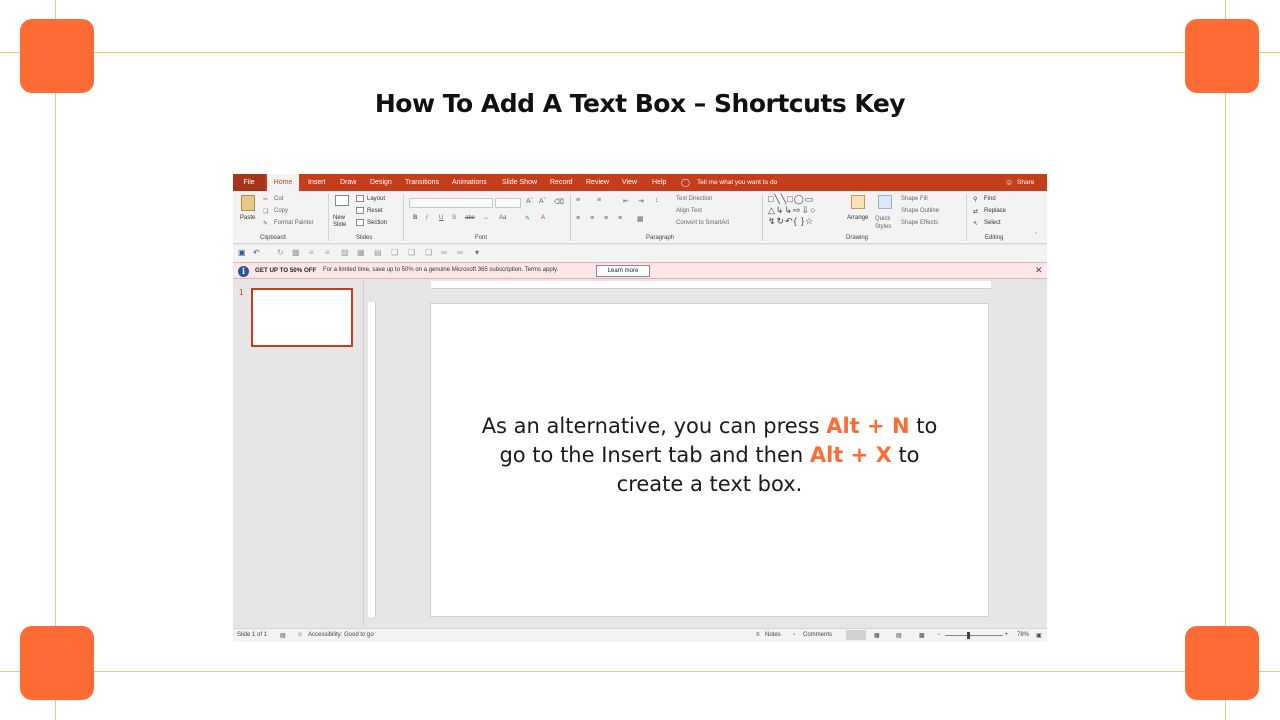 Image resolution: width=1280 pixels, height=720 pixels. Describe the element at coordinates (606, 218) in the screenshot. I see `align-right-icon: ≡` at that location.